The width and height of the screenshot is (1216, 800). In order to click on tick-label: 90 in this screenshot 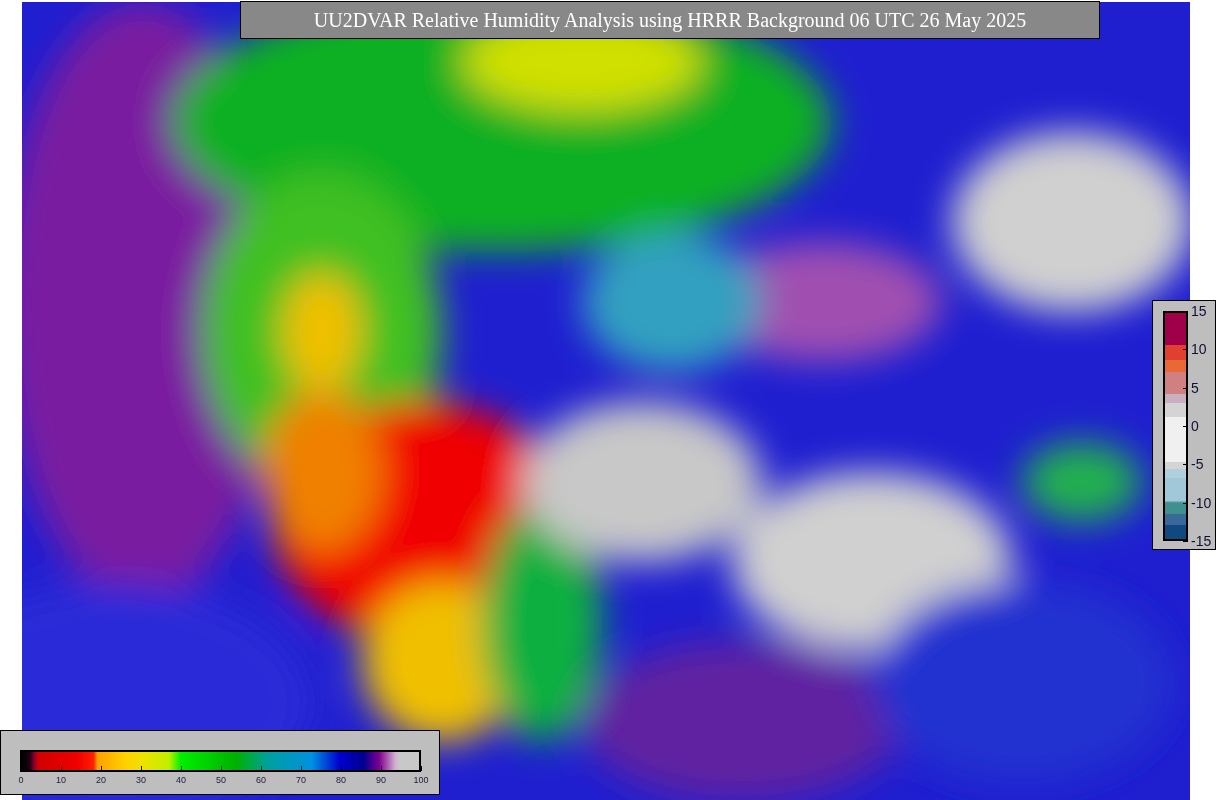, I will do `click(381, 780)`.